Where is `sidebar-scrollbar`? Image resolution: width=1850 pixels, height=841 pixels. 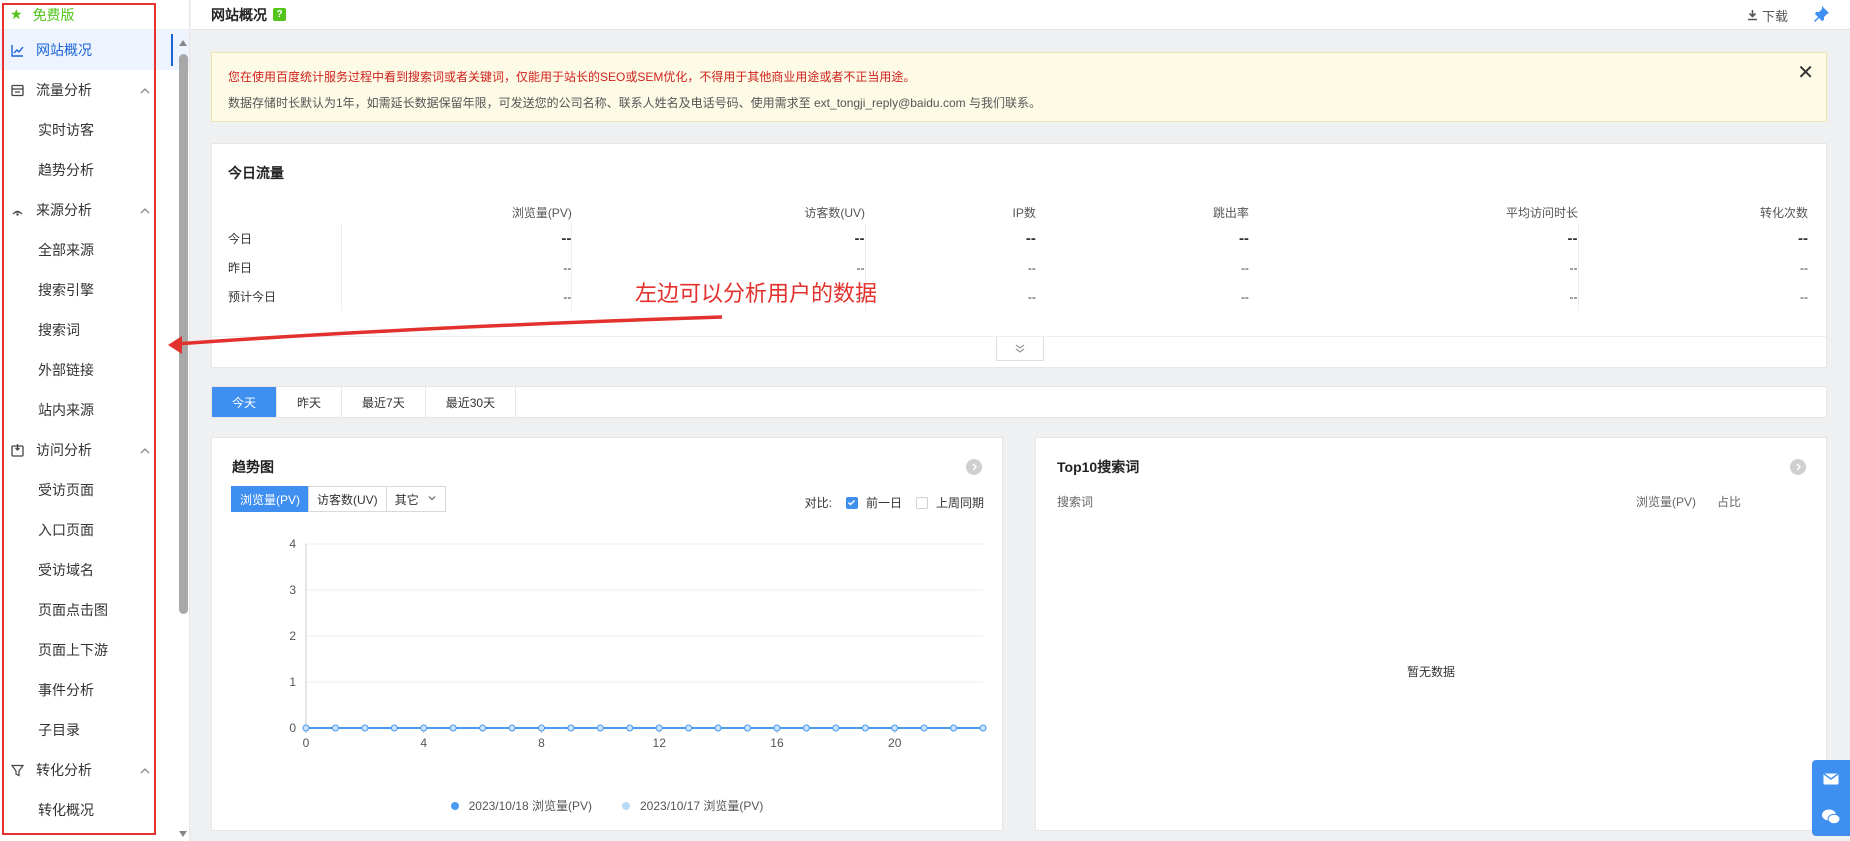 sidebar-scrollbar is located at coordinates (183, 438).